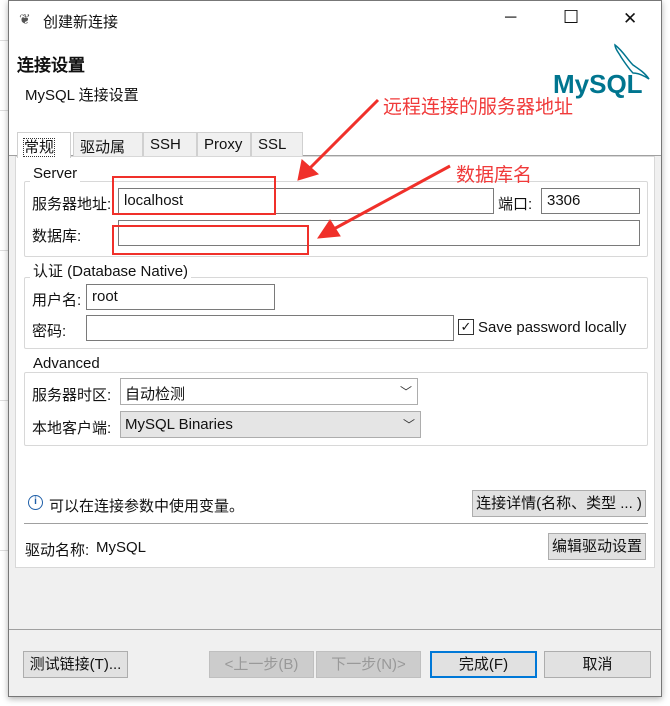  Describe the element at coordinates (44, 145) in the screenshot. I see `tab-general: 常规` at that location.